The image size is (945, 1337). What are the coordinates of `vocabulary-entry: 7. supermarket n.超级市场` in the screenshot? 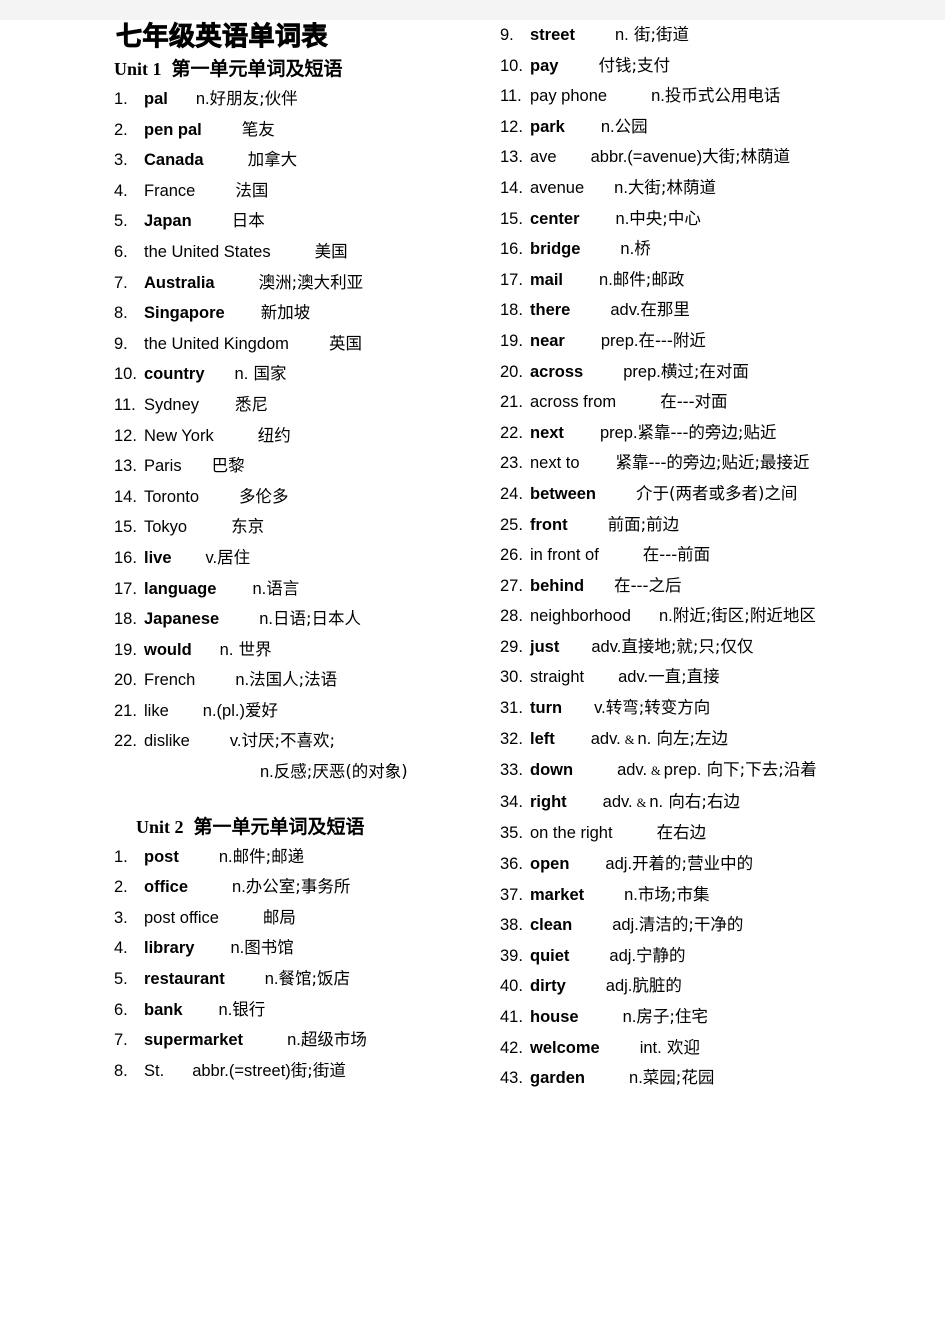 It's located at (299, 1040).